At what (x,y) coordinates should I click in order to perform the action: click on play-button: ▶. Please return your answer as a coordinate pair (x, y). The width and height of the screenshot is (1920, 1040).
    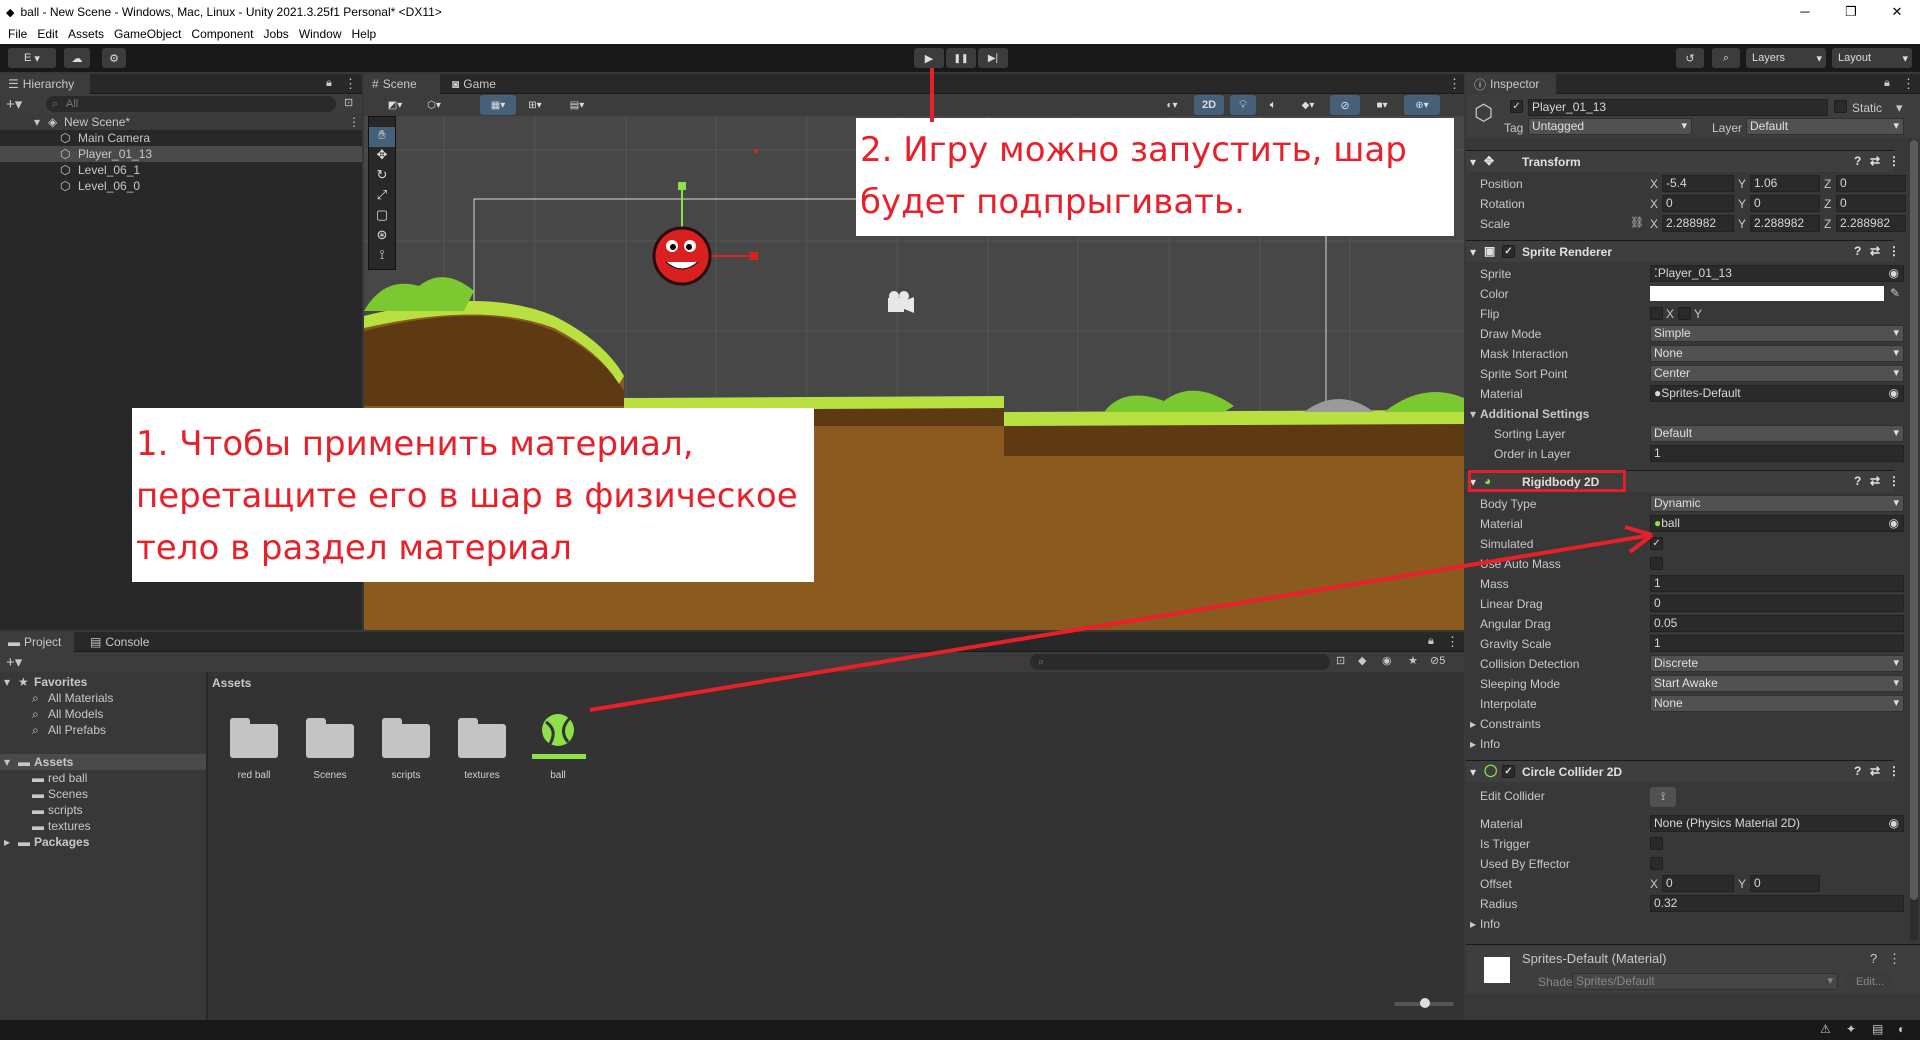
    Looking at the image, I should click on (929, 58).